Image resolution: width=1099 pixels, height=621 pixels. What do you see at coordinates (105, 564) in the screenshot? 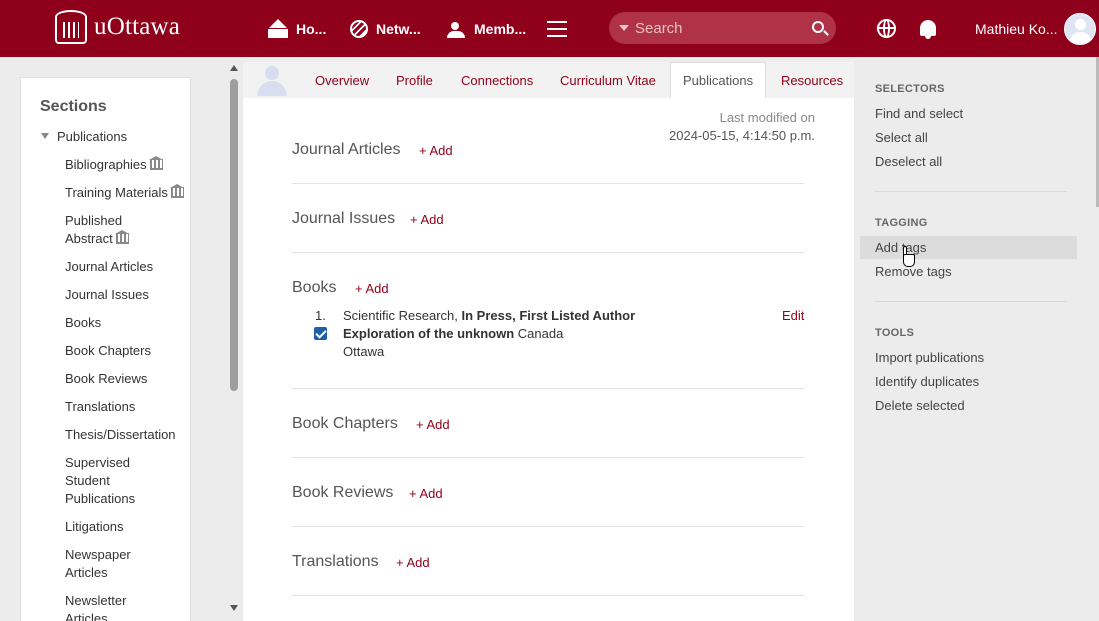
I see `sidebar-item-newspaper-articles: Newspaper Articles` at bounding box center [105, 564].